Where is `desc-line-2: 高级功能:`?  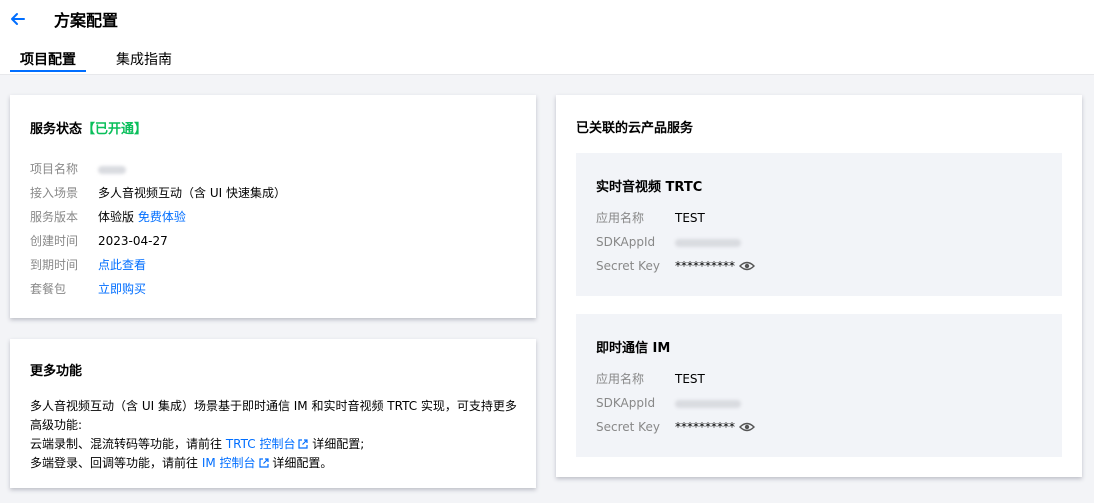 desc-line-2: 高级功能: is located at coordinates (56, 425).